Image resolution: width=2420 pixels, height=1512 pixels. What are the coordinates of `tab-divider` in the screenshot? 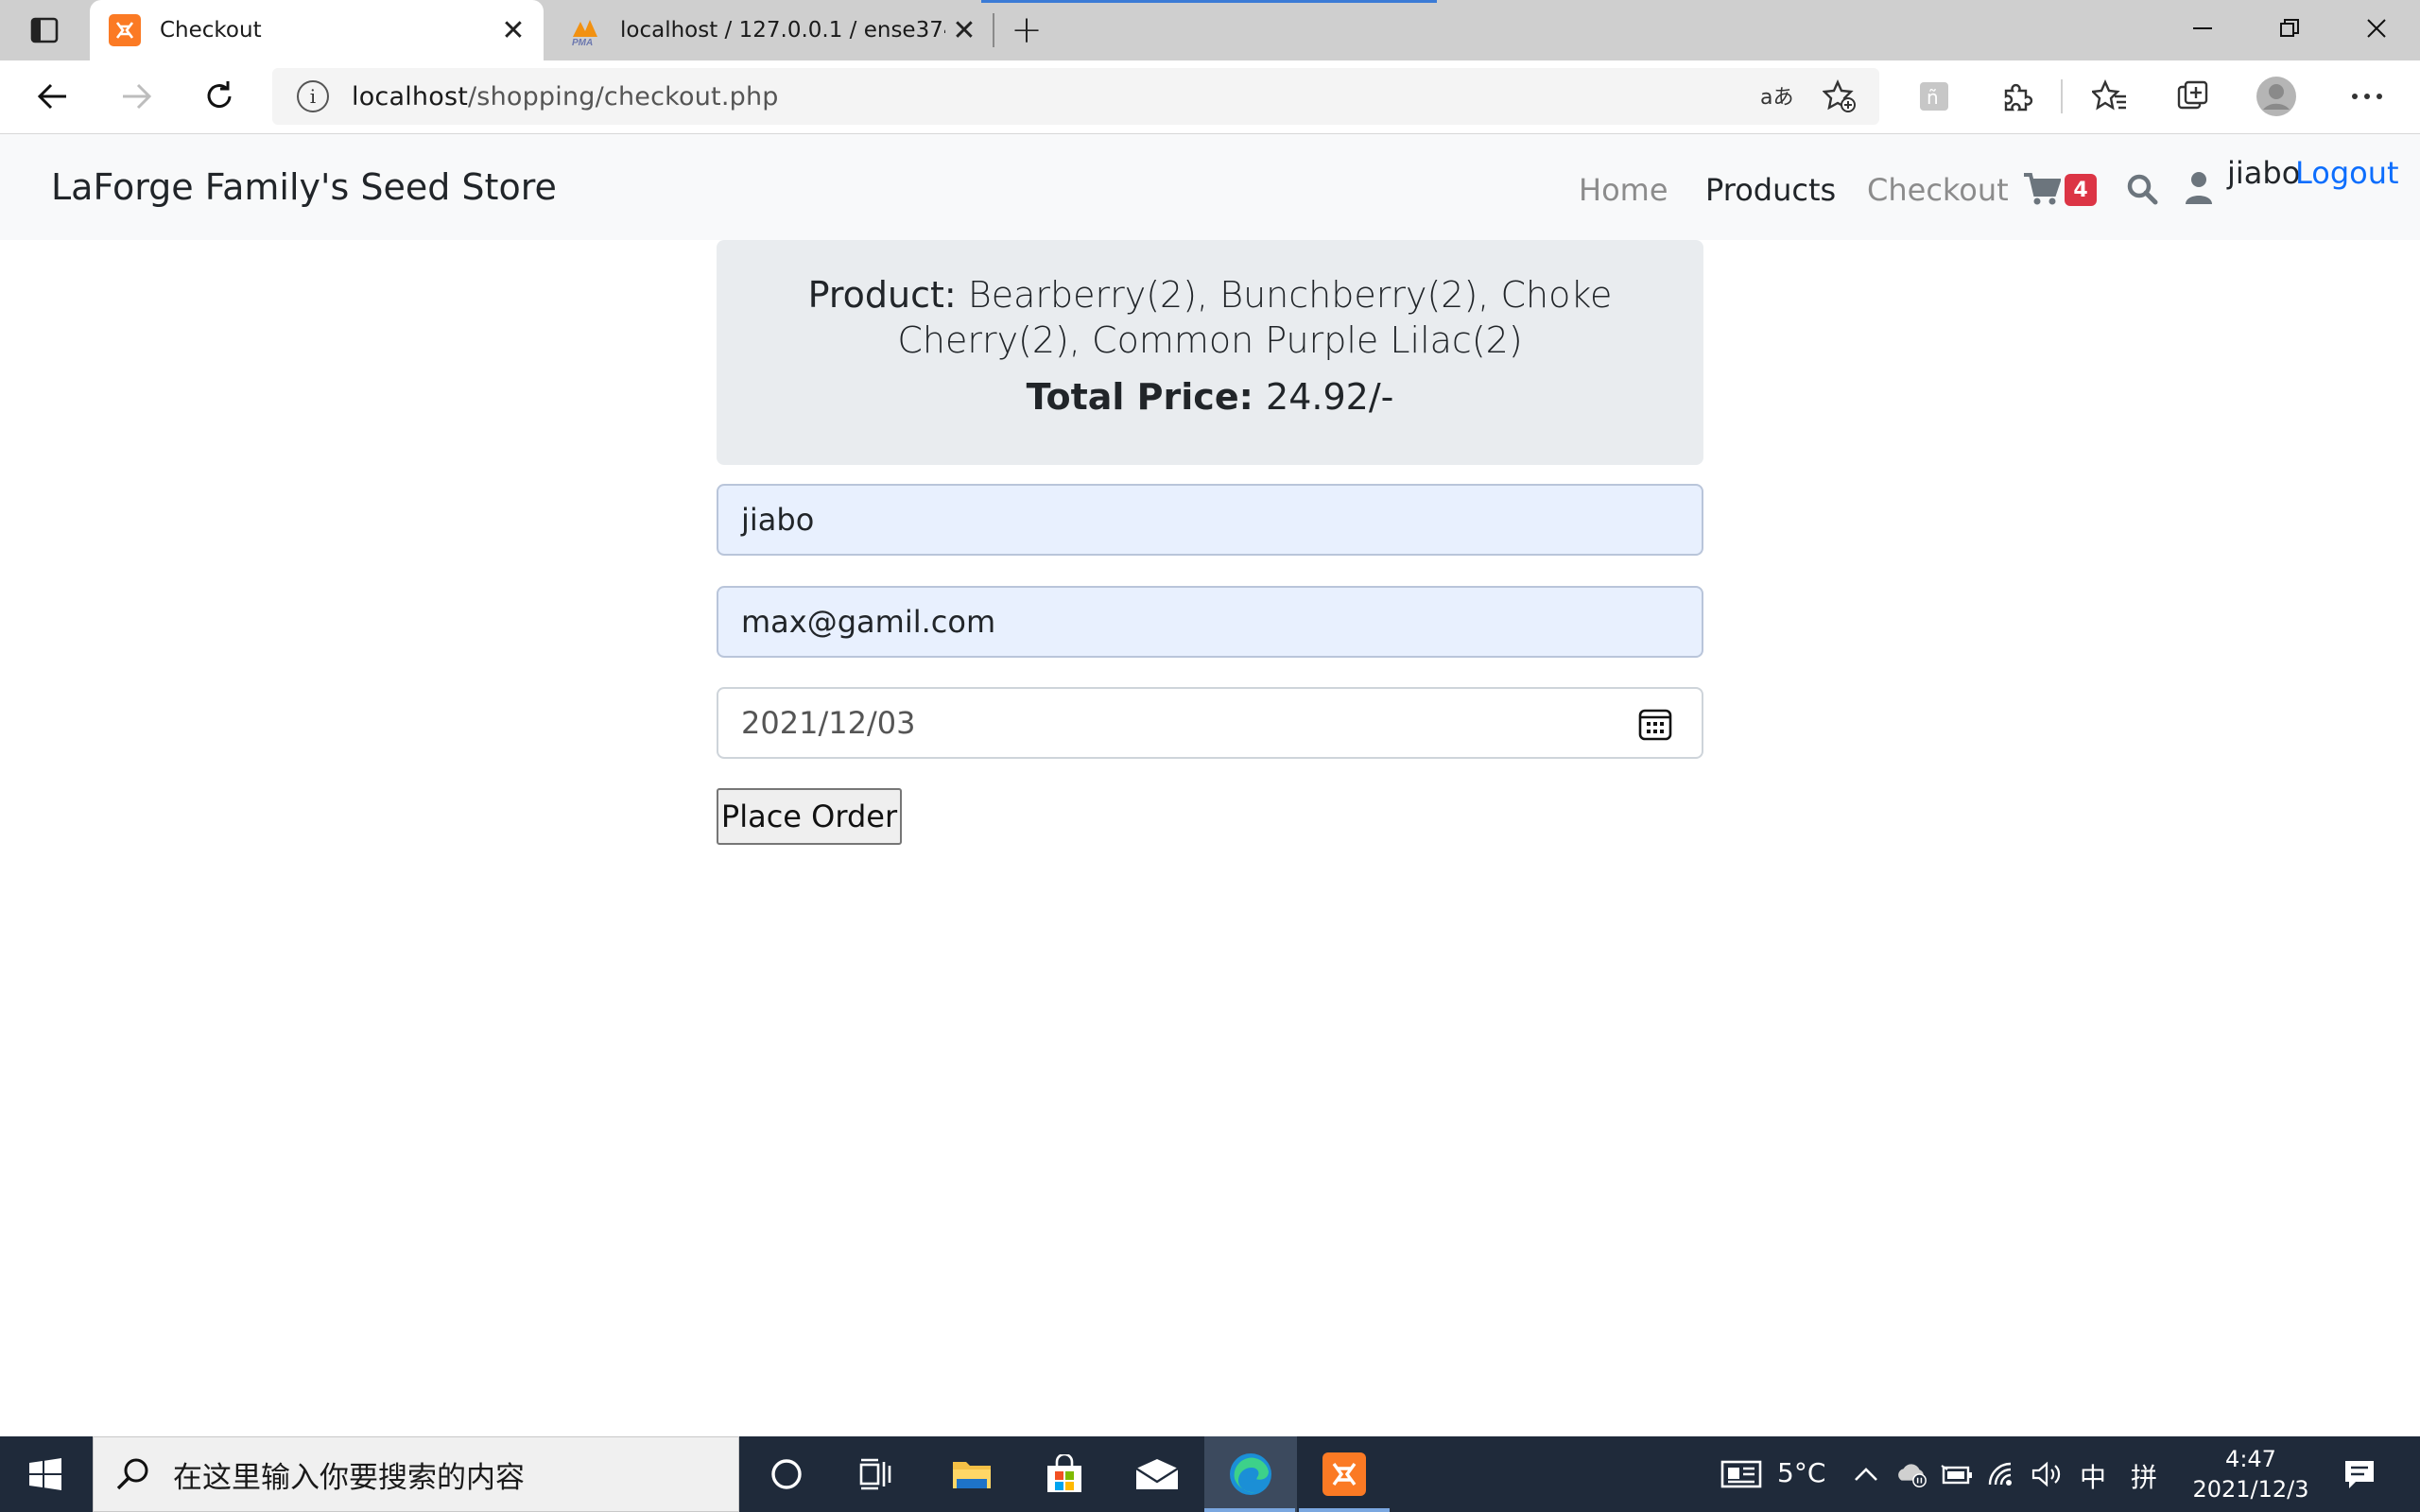 It's located at (993, 30).